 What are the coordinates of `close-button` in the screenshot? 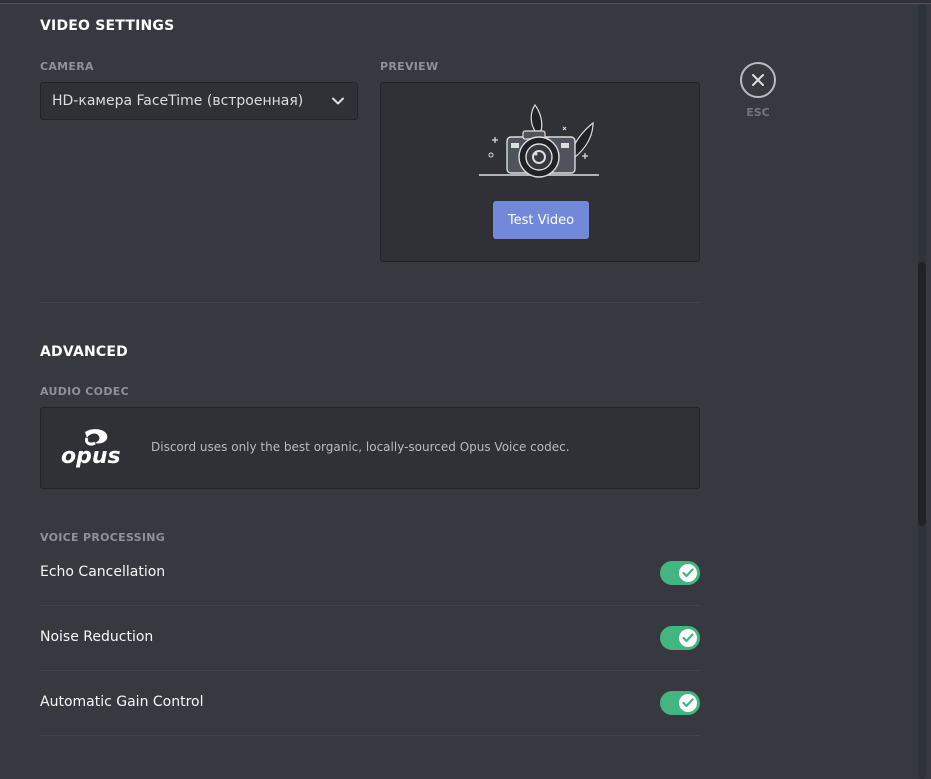 It's located at (758, 80).